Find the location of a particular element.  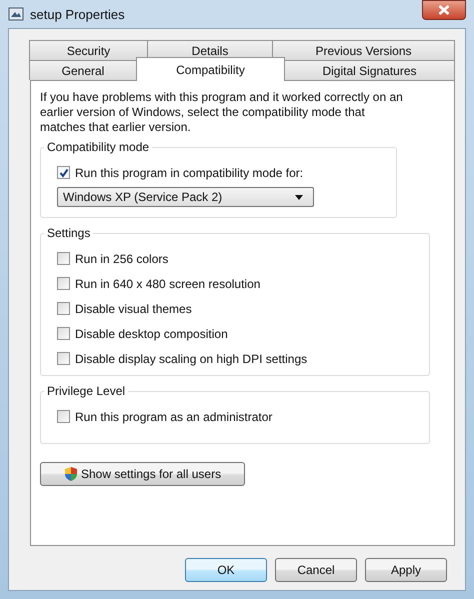

dialog-button: Cancel is located at coordinates (316, 570).